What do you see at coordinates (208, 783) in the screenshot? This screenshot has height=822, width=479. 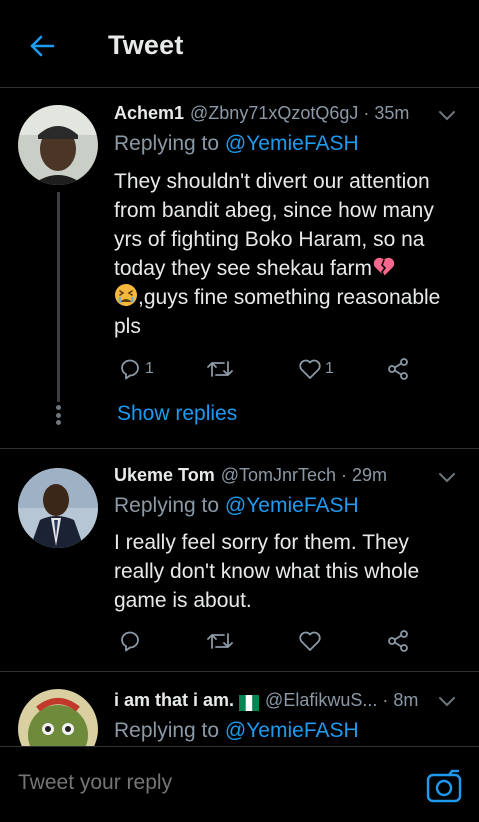 I see `reply-input` at bounding box center [208, 783].